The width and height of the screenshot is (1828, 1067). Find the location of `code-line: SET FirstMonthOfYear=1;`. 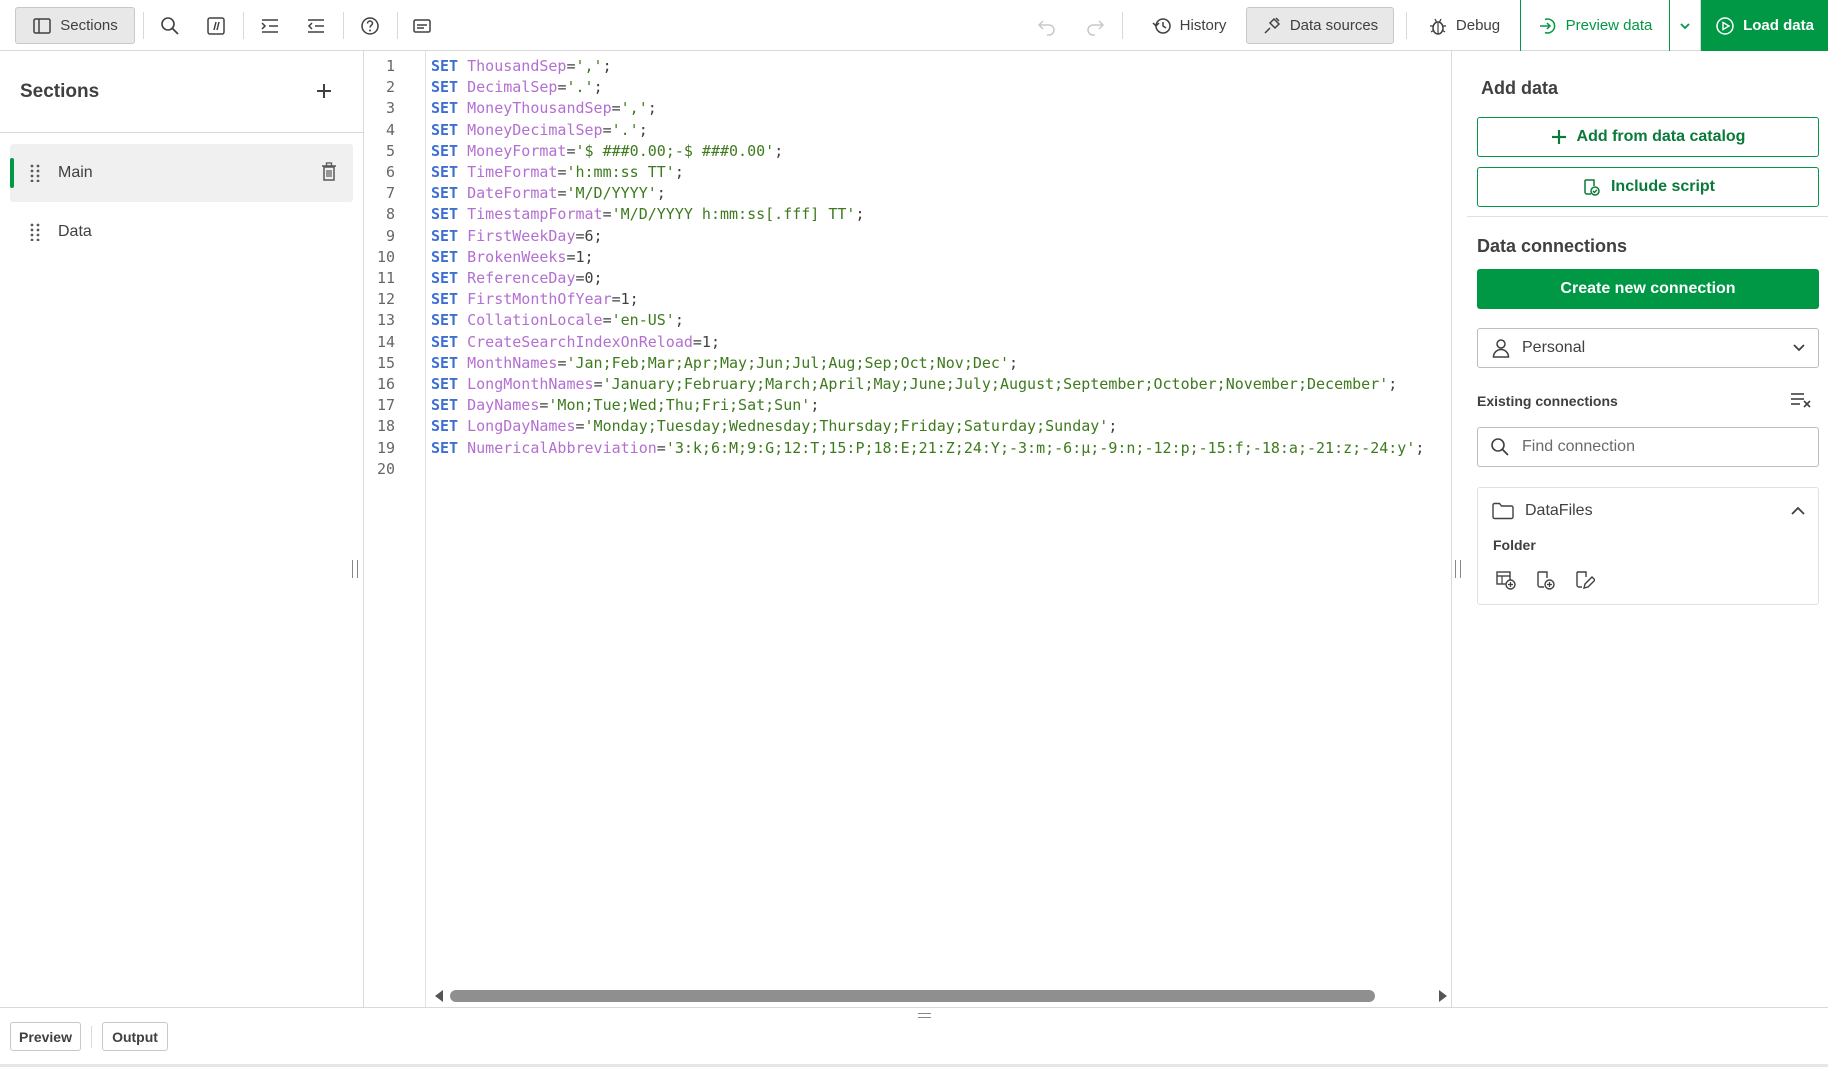

code-line: SET FirstMonthOfYear=1; is located at coordinates (535, 299).